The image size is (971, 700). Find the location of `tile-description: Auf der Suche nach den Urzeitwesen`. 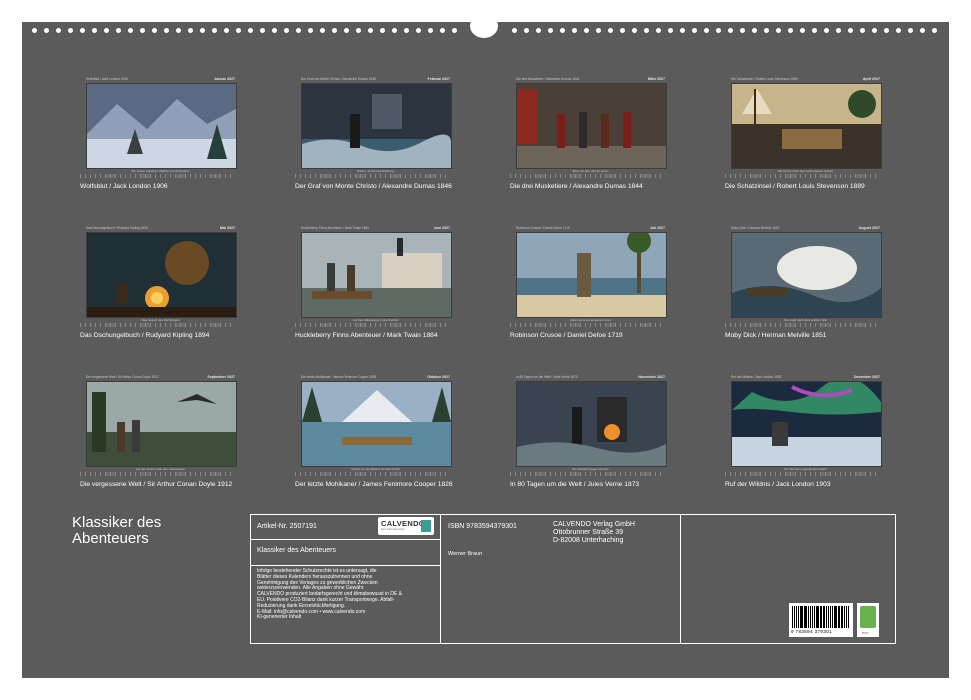

tile-description: Auf der Suche nach den Urzeitwesen is located at coordinates (160, 469).